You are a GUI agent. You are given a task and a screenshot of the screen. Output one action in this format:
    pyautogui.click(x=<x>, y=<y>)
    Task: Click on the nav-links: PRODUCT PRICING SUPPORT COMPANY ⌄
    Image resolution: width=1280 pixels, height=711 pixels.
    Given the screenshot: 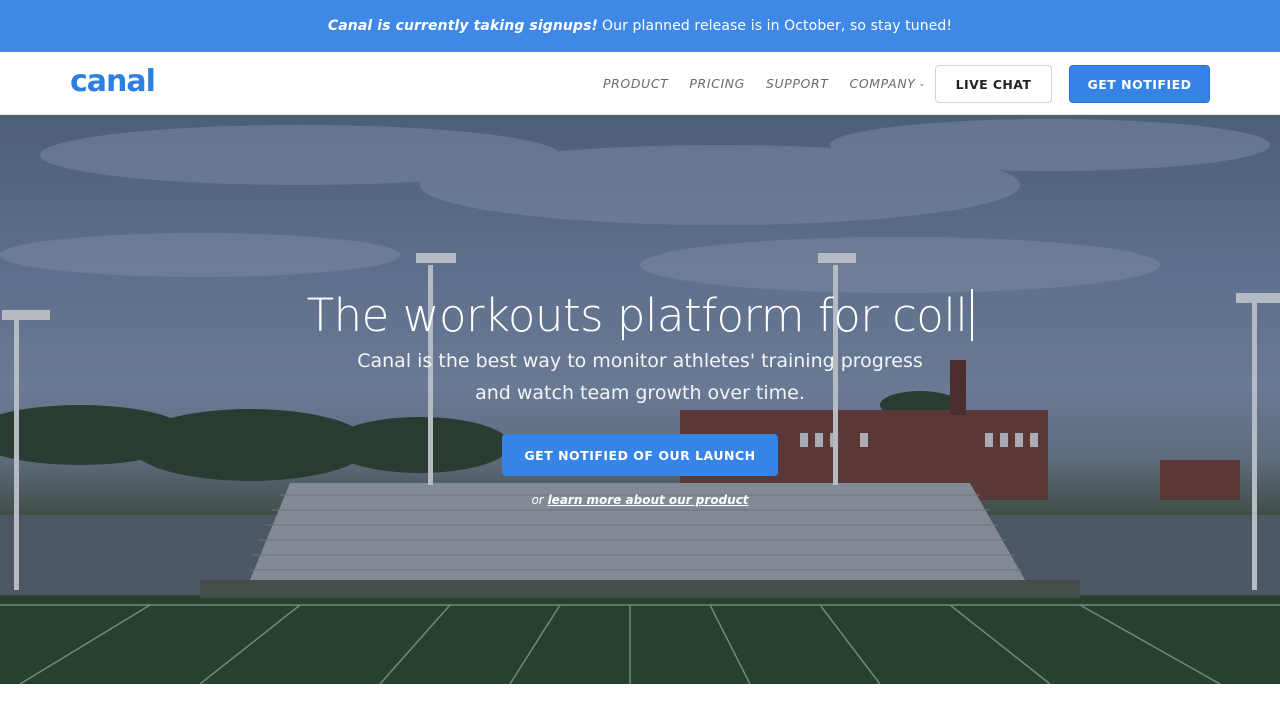 What is the action you would take?
    pyautogui.click(x=775, y=83)
    